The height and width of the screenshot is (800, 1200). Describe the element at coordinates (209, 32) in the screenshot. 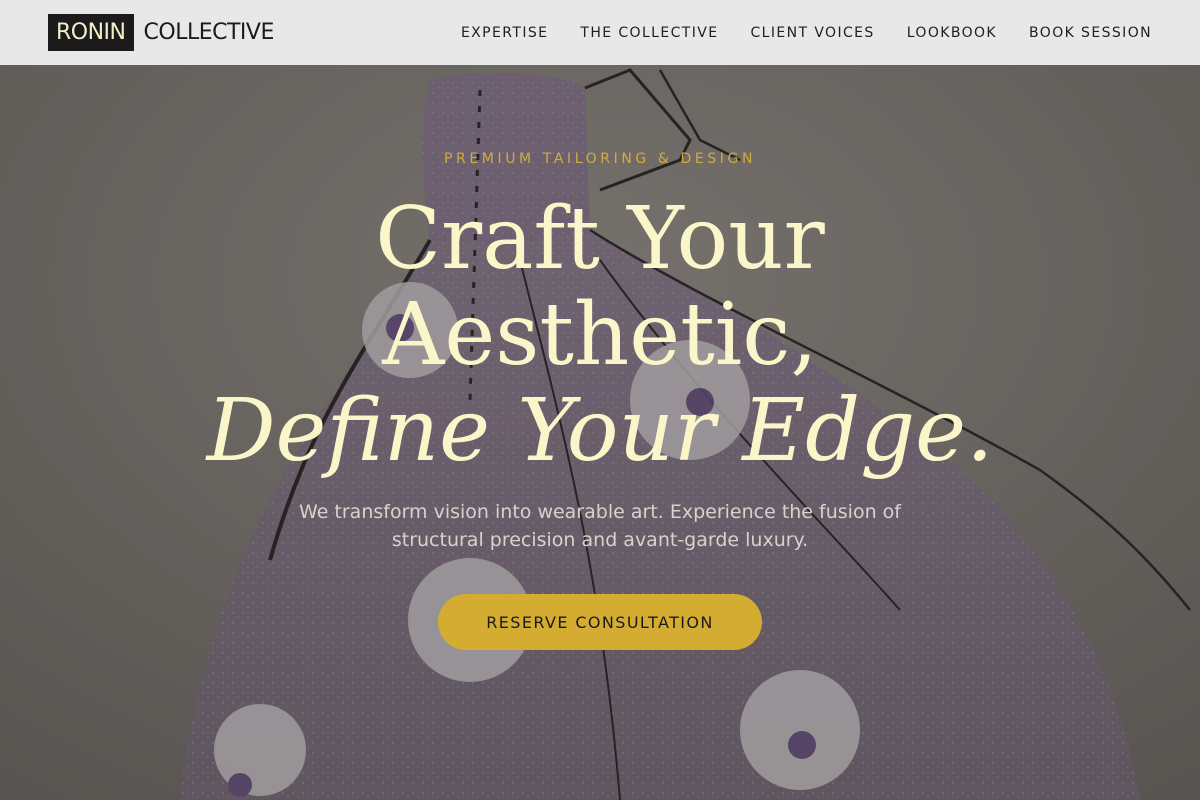

I see `logo-word-collective: COLLECTIVE` at that location.